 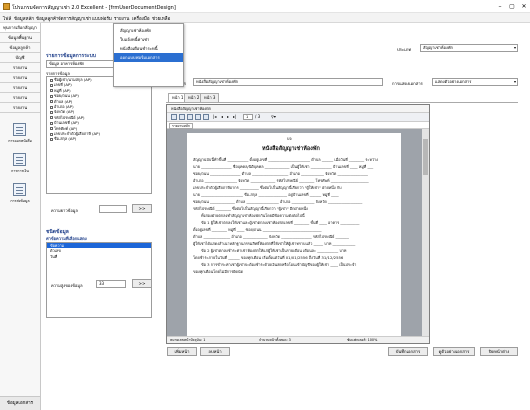 I want to click on viewer-tabs: รายงานหลัก, so click(x=298, y=125).